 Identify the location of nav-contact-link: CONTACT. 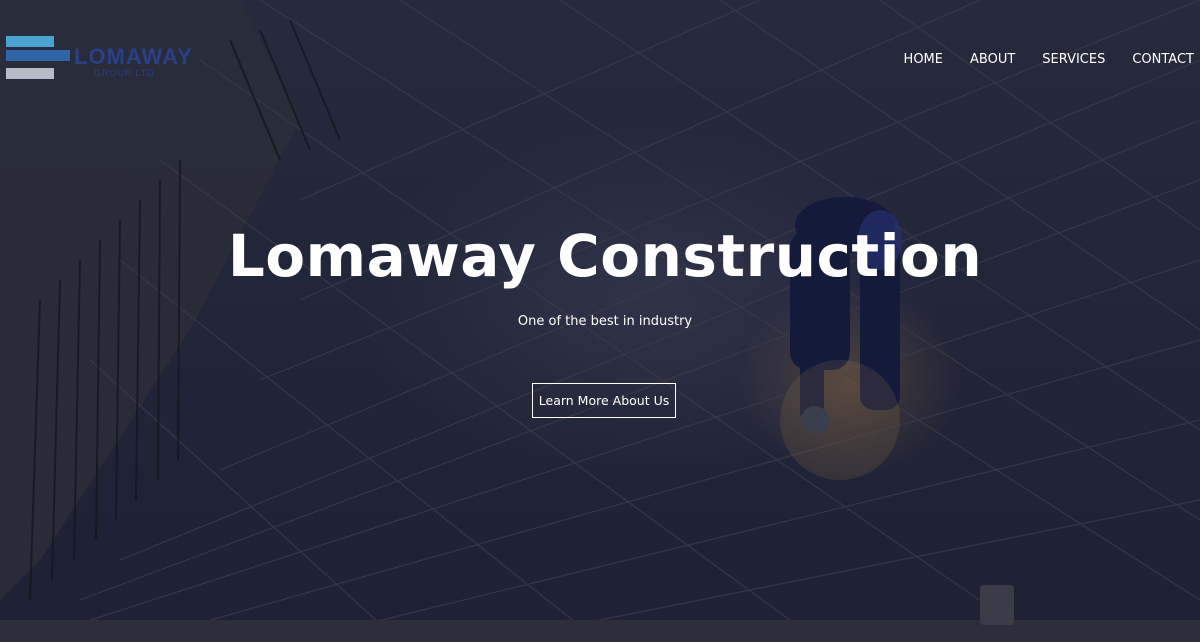
(1149, 59).